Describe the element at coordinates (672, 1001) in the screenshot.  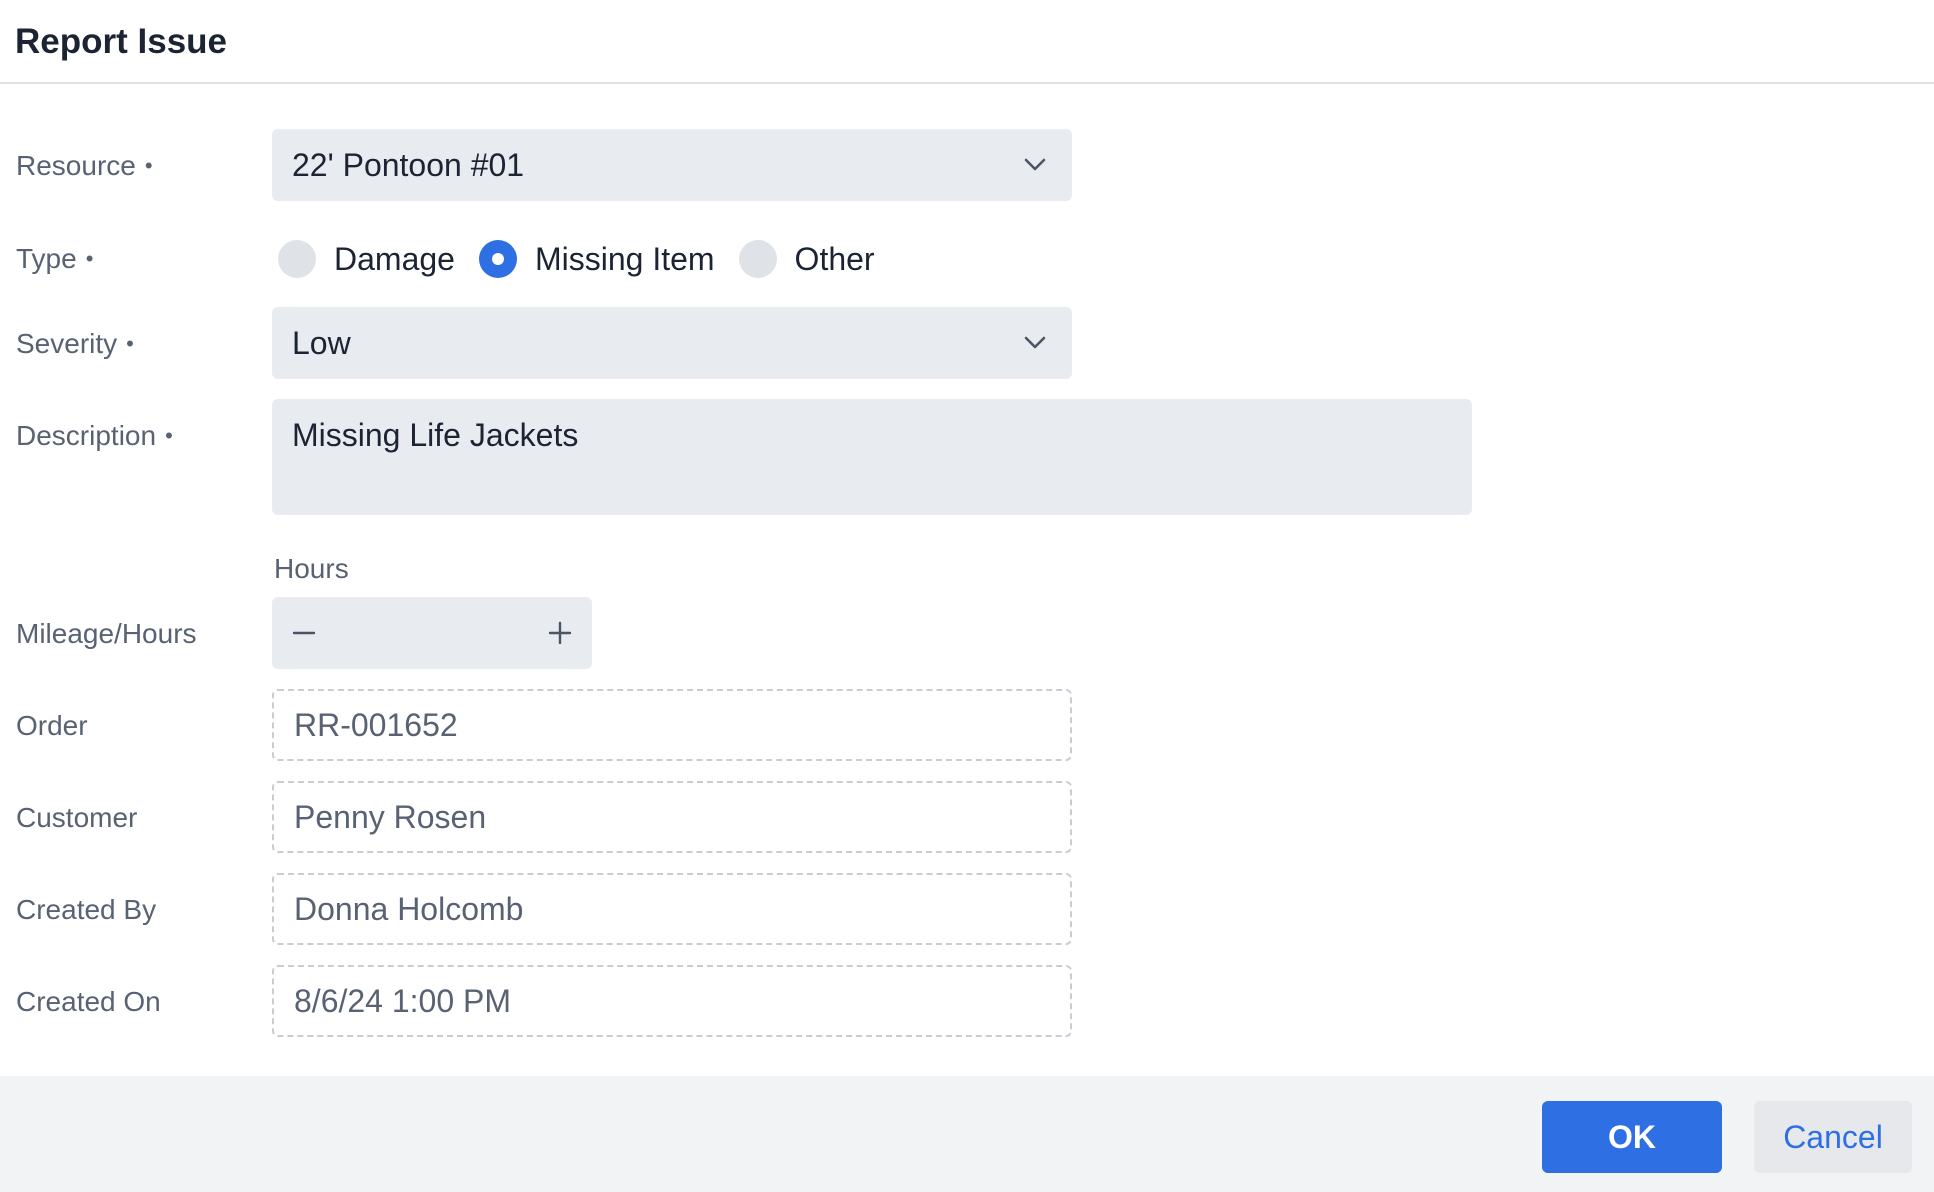
I see `created-on-field: 8/6/24 1:00 PM` at that location.